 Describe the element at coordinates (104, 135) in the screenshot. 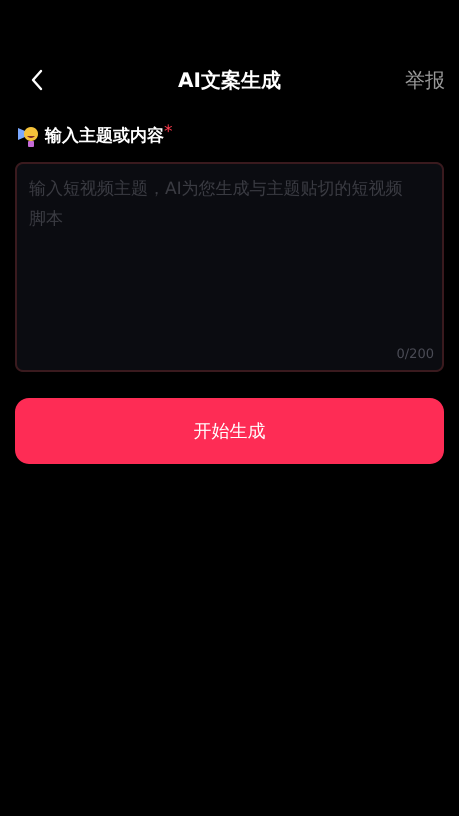

I see `field-label: 输入主题或内容` at that location.